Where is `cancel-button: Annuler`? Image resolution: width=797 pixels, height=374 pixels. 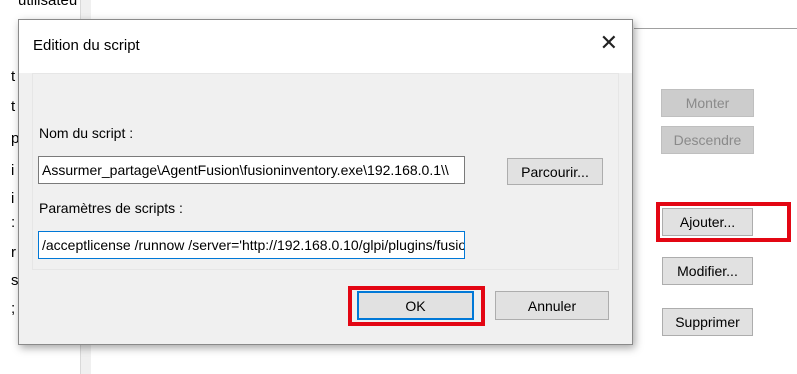
cancel-button: Annuler is located at coordinates (552, 305).